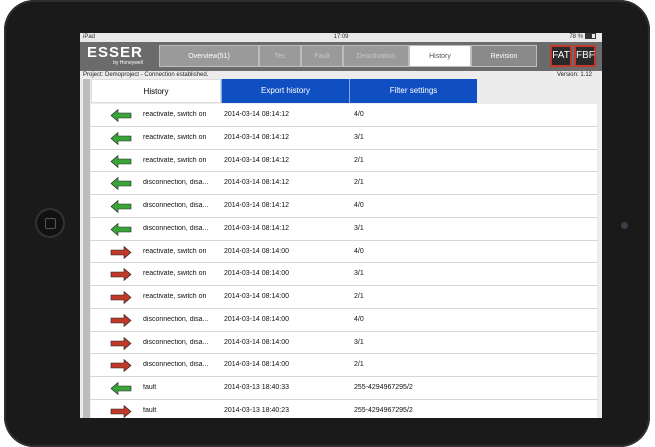 The image size is (655, 447). Describe the element at coordinates (115, 52) in the screenshot. I see `logo-text: ESSER` at that location.